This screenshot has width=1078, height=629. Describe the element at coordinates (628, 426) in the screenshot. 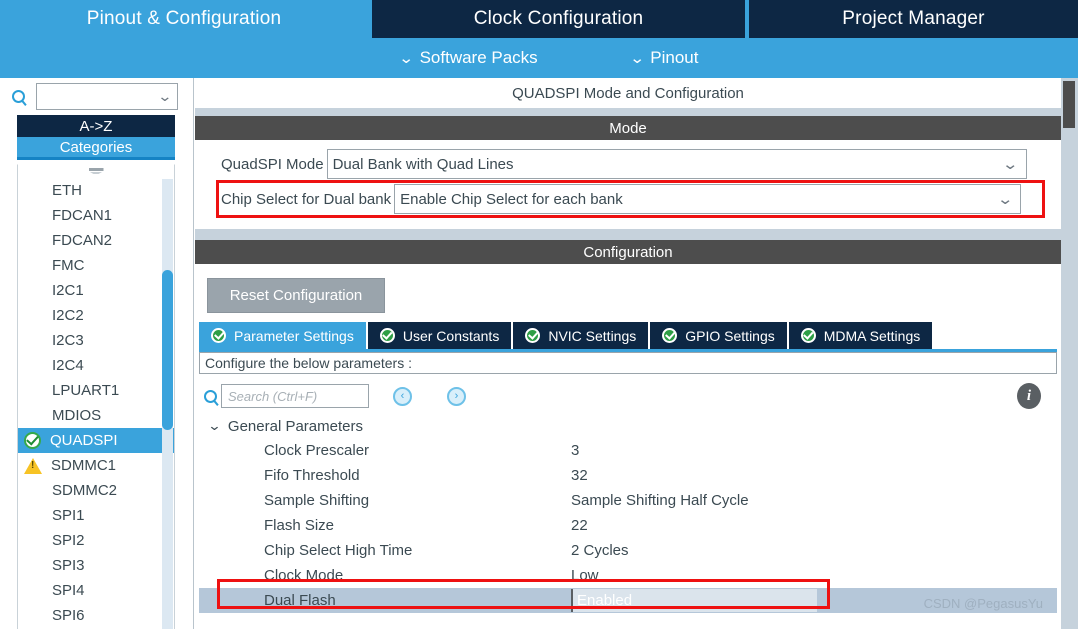

I see `parameter-group-general: ⌄ General Parameters` at that location.